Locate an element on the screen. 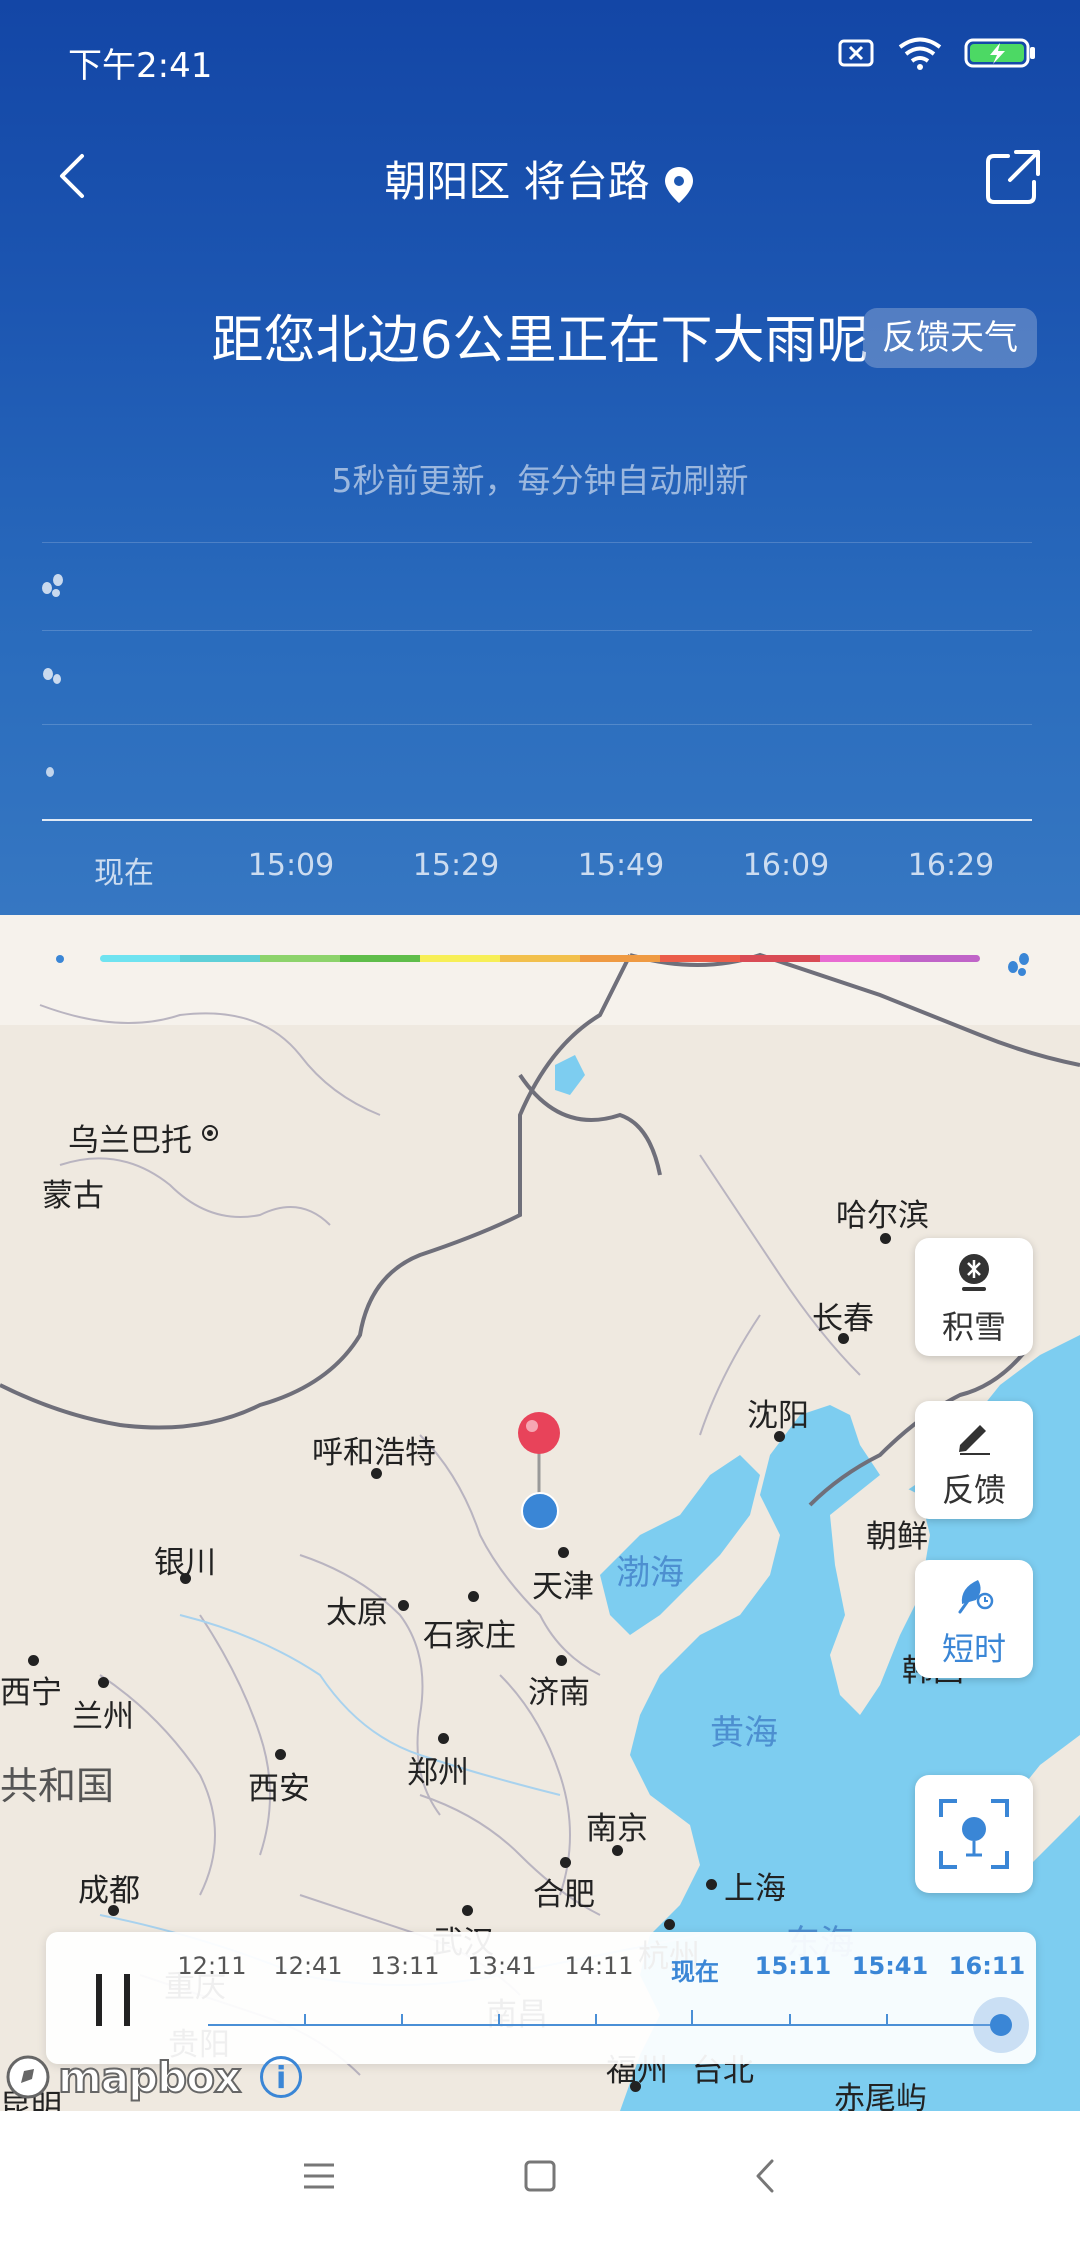  city-label: 乌兰巴托 is located at coordinates (130, 1141).